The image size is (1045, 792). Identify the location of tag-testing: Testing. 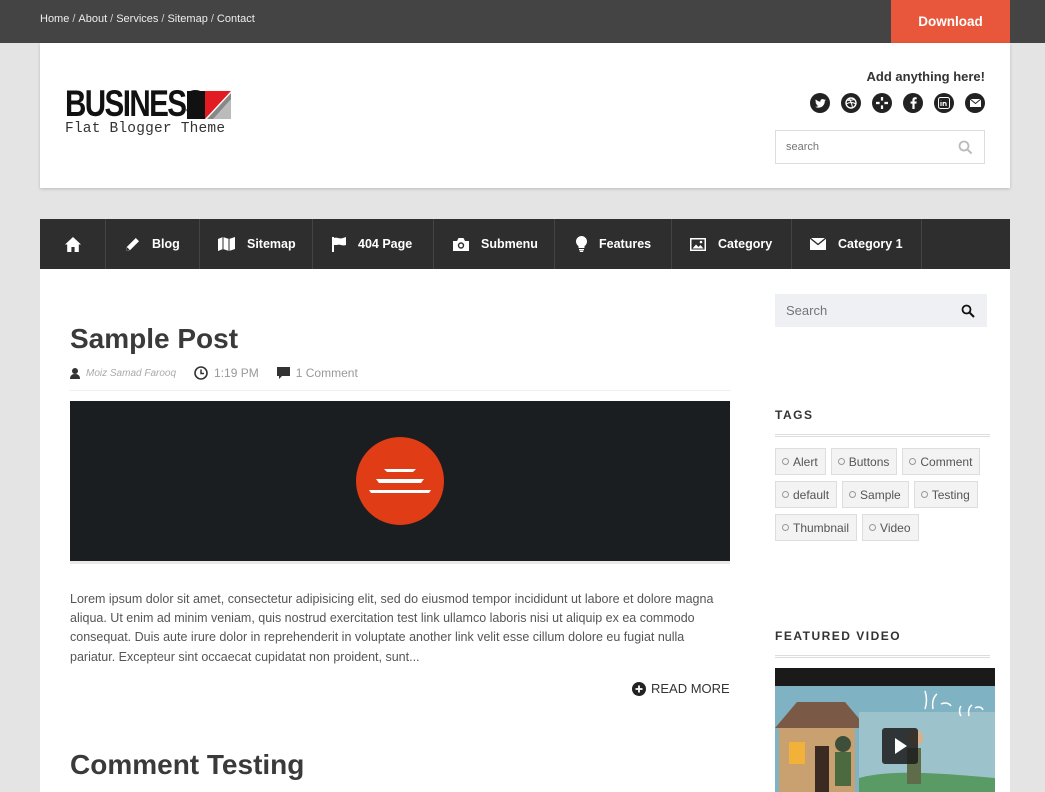
(945, 494).